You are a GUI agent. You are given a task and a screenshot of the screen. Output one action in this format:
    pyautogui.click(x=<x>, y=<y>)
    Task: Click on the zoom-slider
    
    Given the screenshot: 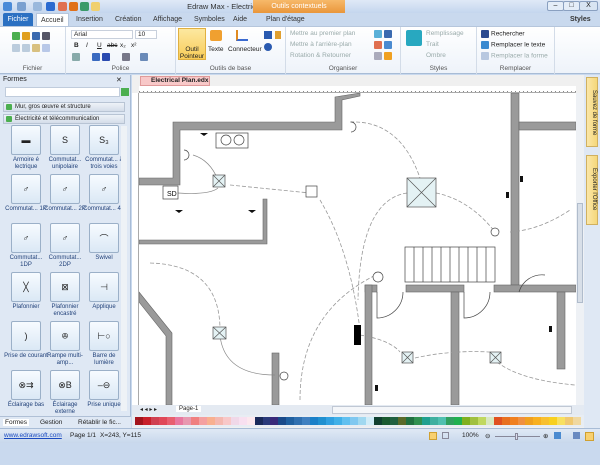 What is the action you would take?
    pyautogui.click(x=517, y=436)
    